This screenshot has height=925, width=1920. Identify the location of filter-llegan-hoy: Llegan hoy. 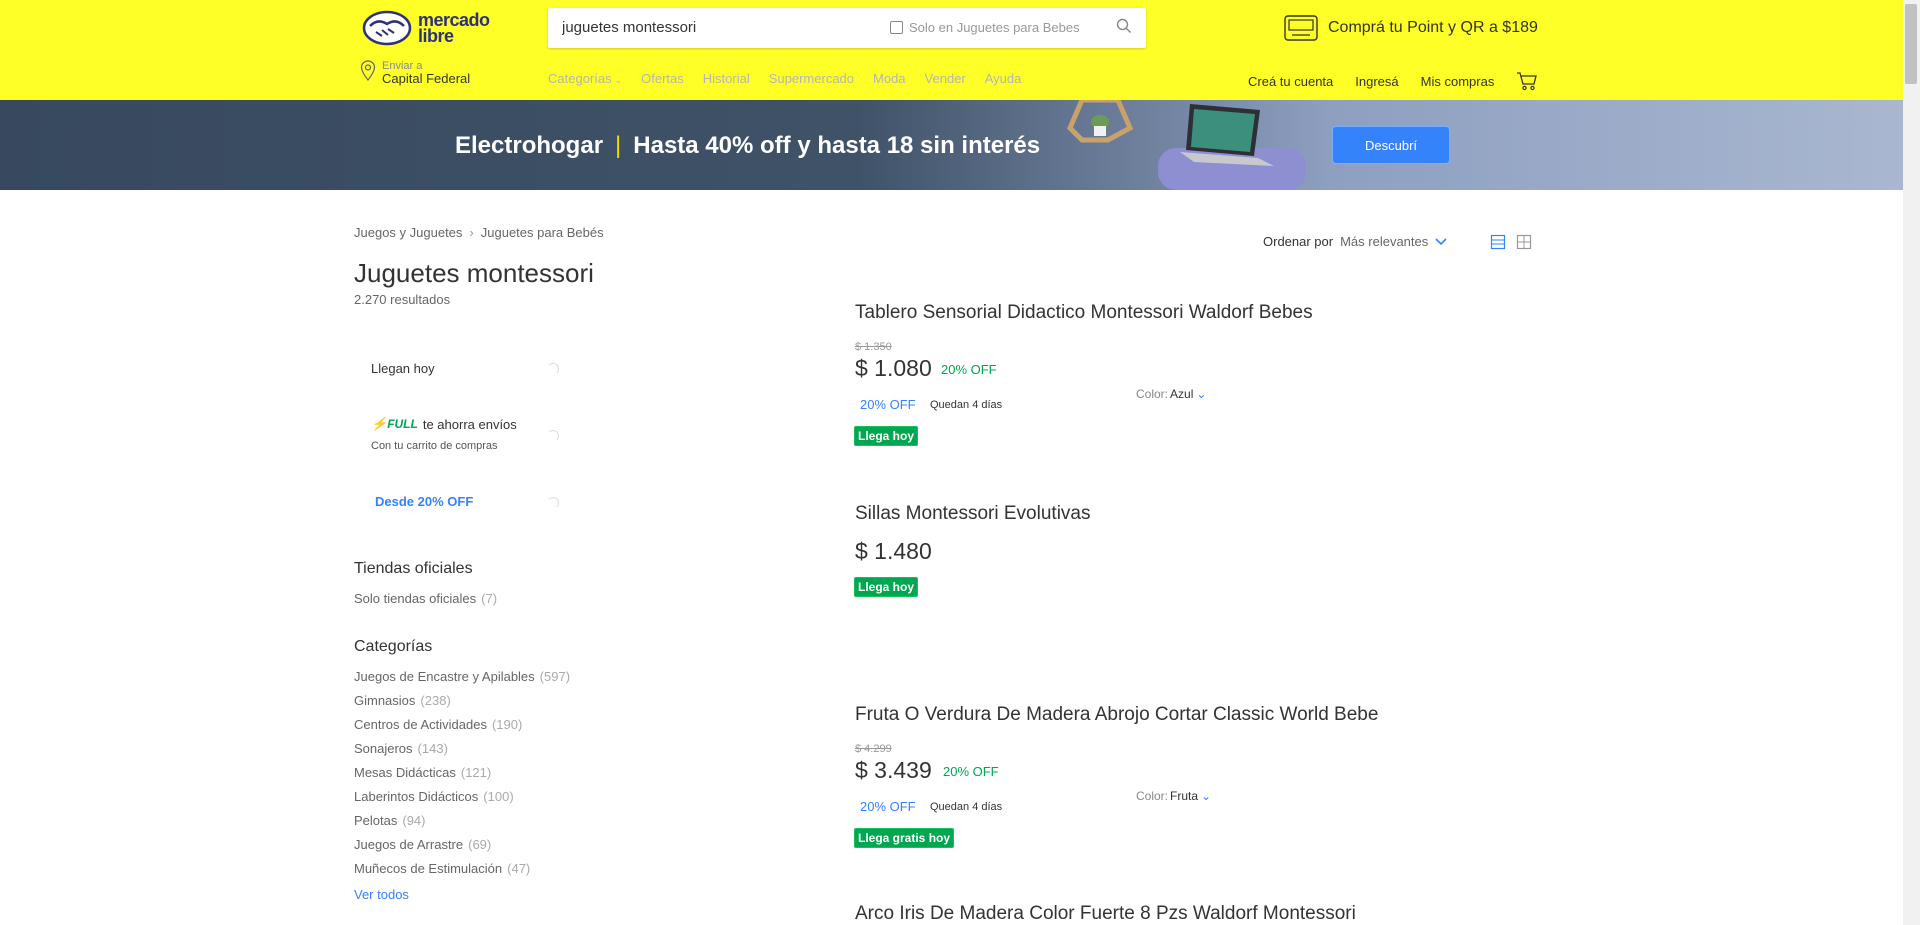
(403, 368).